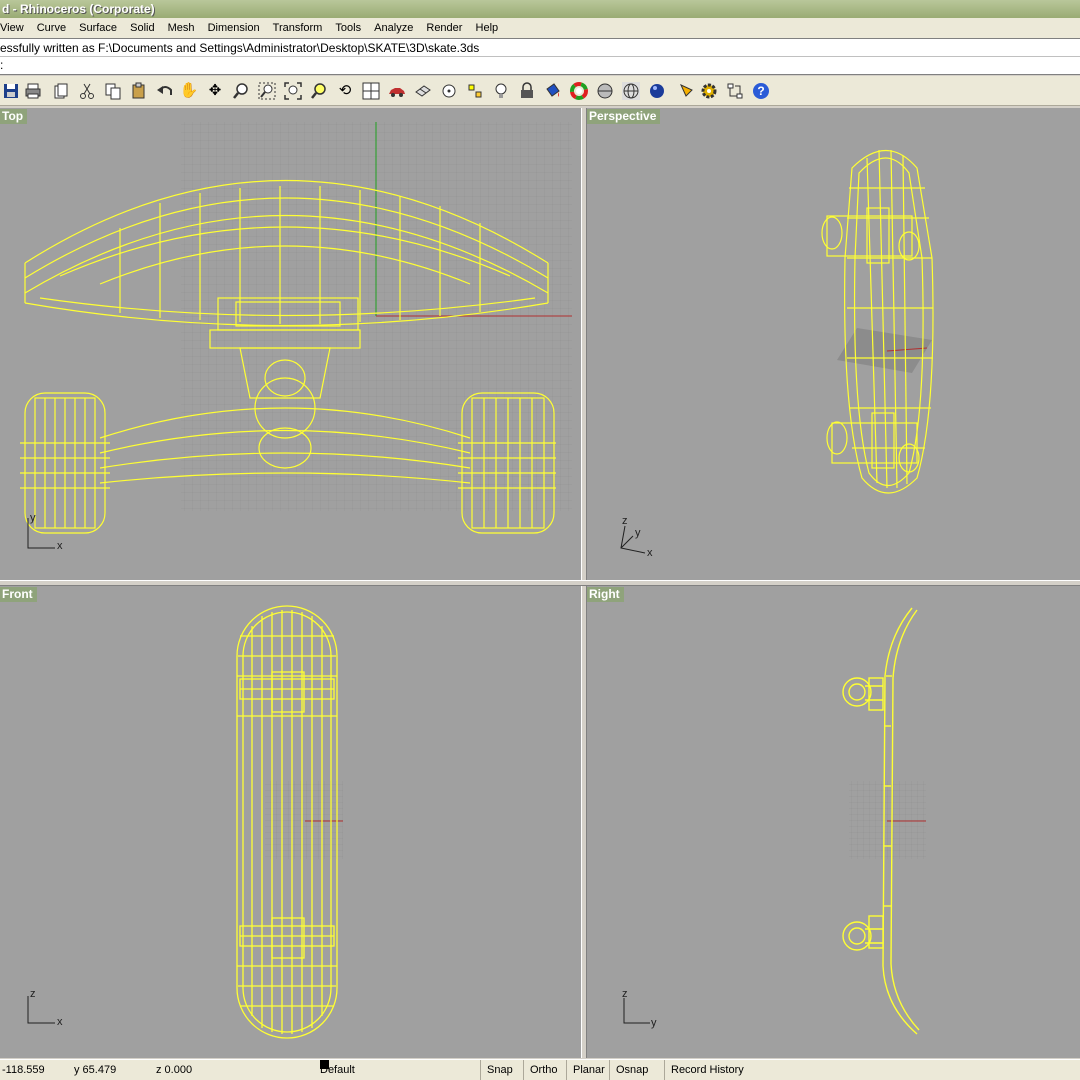  Describe the element at coordinates (14, 28) in the screenshot. I see `menu-view: View` at that location.